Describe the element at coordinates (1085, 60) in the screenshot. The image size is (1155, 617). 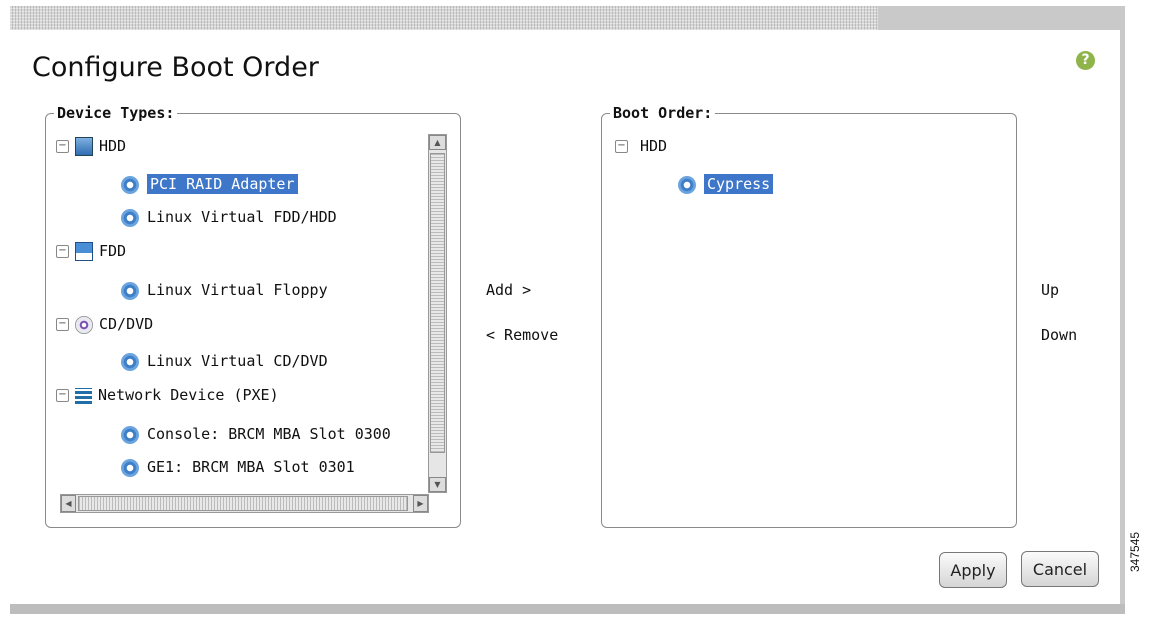
I see `help-icon: ?` at that location.